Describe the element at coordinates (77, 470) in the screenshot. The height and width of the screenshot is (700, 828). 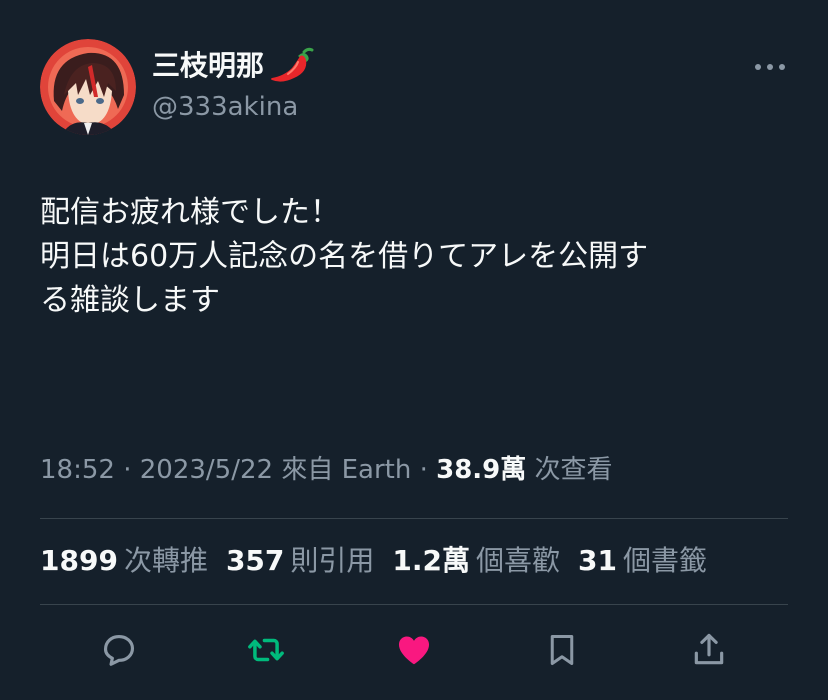
I see `tweet-time: 18:52` at that location.